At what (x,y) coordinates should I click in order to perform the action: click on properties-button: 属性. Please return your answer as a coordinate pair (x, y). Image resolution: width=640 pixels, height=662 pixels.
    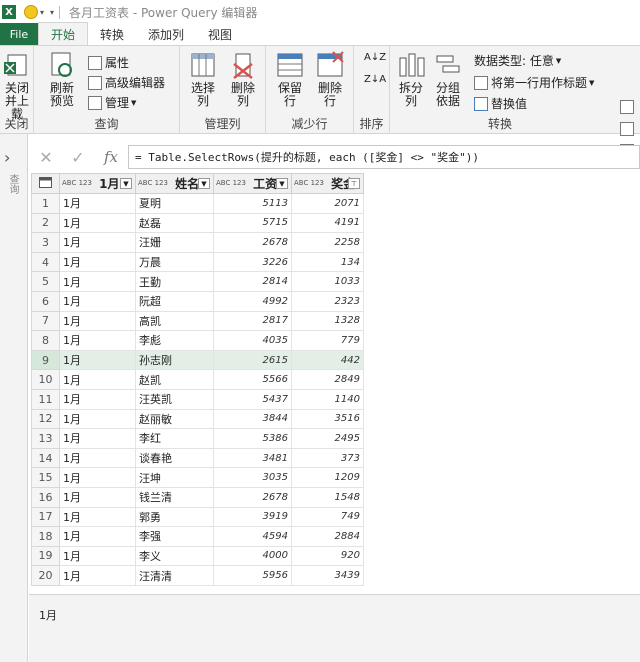
    Looking at the image, I should click on (108, 62).